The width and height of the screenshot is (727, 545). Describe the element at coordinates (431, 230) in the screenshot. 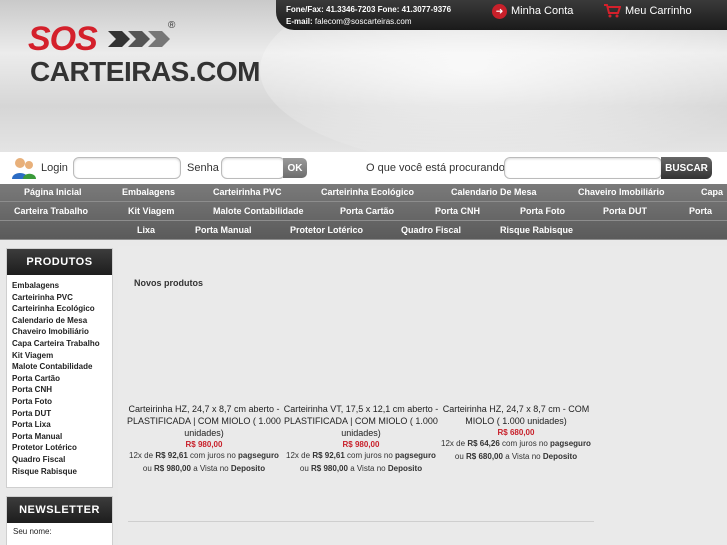

I see `nav-item-quadro-fiscal: Quadro Fiscal` at that location.